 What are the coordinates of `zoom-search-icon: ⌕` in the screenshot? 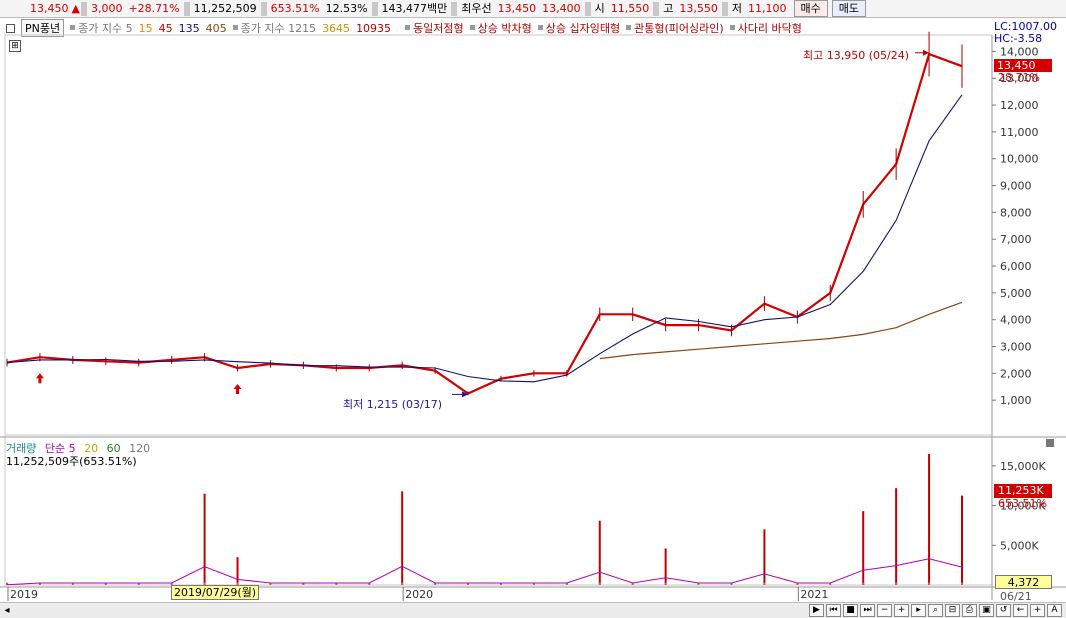 It's located at (935, 610).